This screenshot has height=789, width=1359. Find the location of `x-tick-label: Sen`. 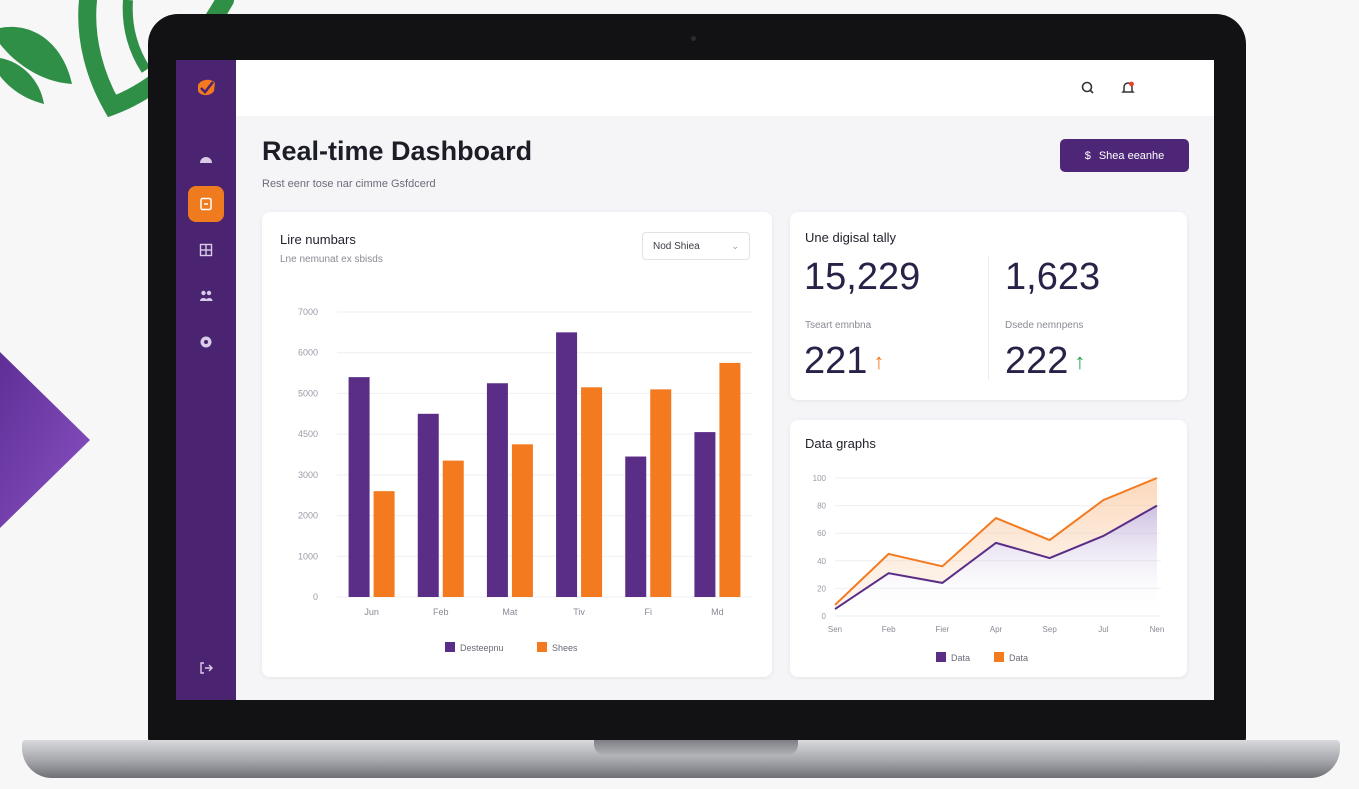

x-tick-label: Sen is located at coordinates (835, 629).